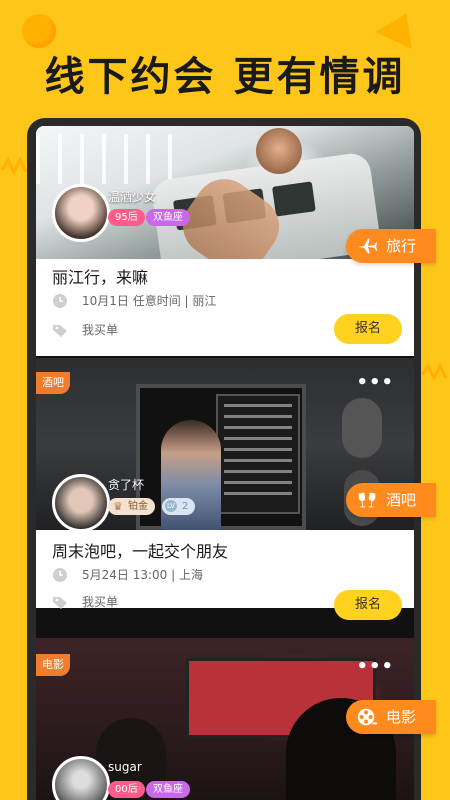 This screenshot has height=800, width=450. I want to click on age-tag: 95后, so click(126, 217).